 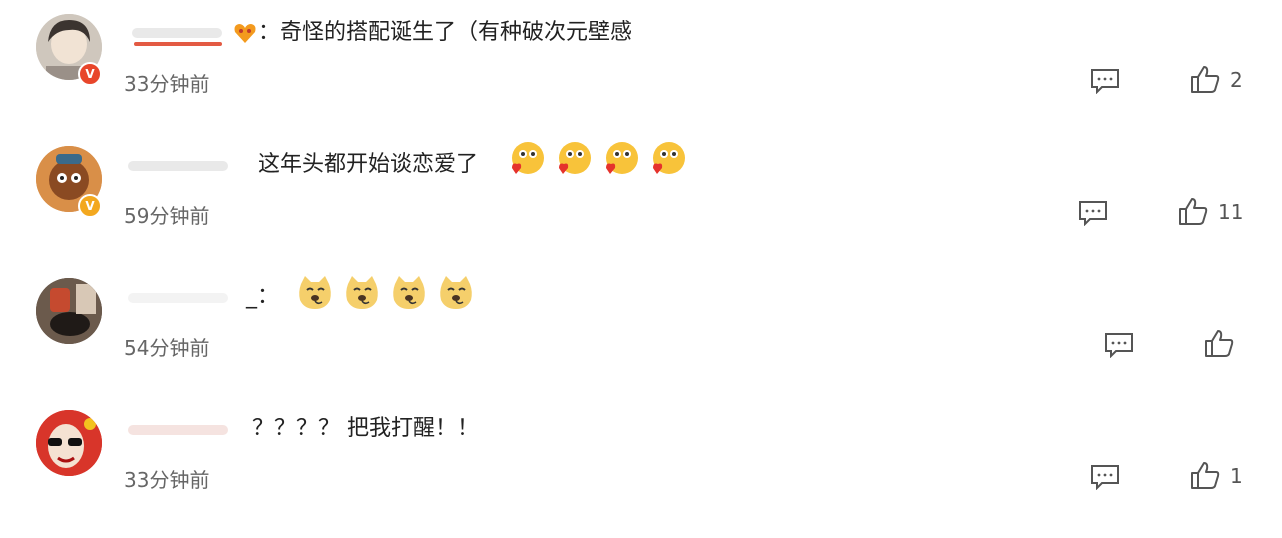 I want to click on comment-prefix: ：, so click(x=269, y=32).